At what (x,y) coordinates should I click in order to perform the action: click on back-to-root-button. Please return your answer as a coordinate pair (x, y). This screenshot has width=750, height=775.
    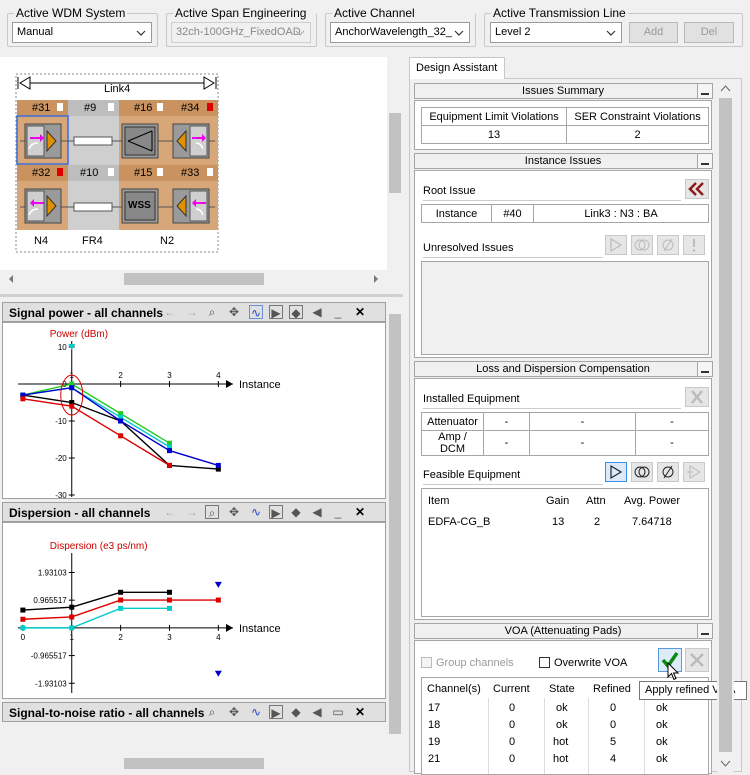
    Looking at the image, I should click on (697, 189).